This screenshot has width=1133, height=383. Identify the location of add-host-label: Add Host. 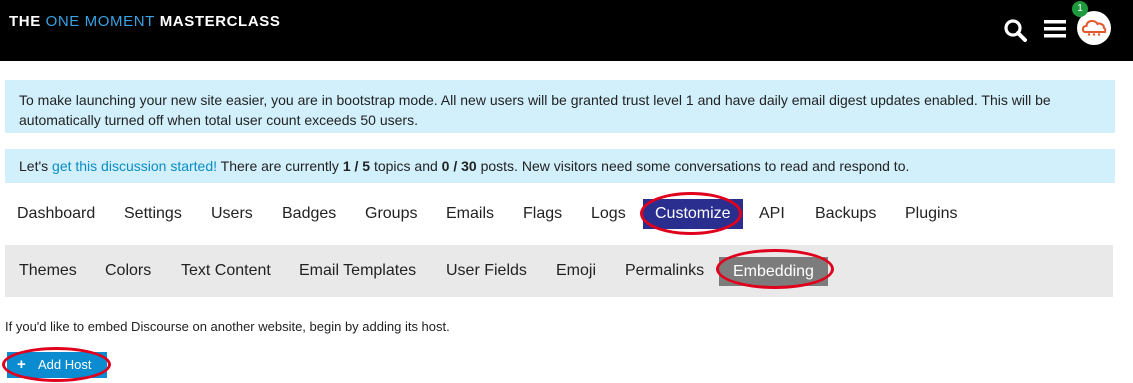
(65, 364).